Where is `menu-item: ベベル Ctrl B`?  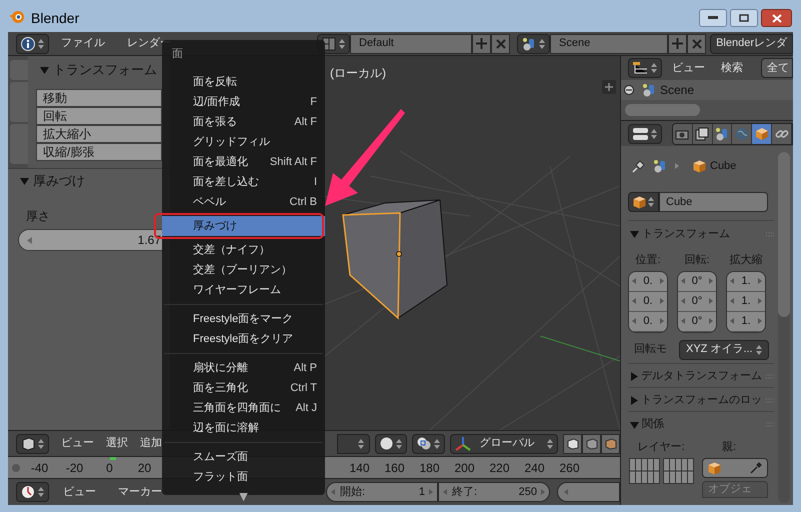
menu-item: ベベル Ctrl B is located at coordinates (243, 202).